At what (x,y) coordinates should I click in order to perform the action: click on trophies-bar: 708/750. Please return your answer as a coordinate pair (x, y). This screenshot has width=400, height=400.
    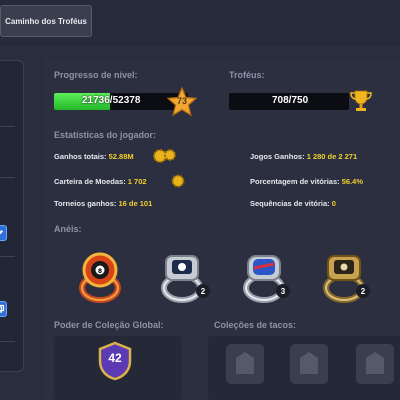
    Looking at the image, I should click on (289, 101).